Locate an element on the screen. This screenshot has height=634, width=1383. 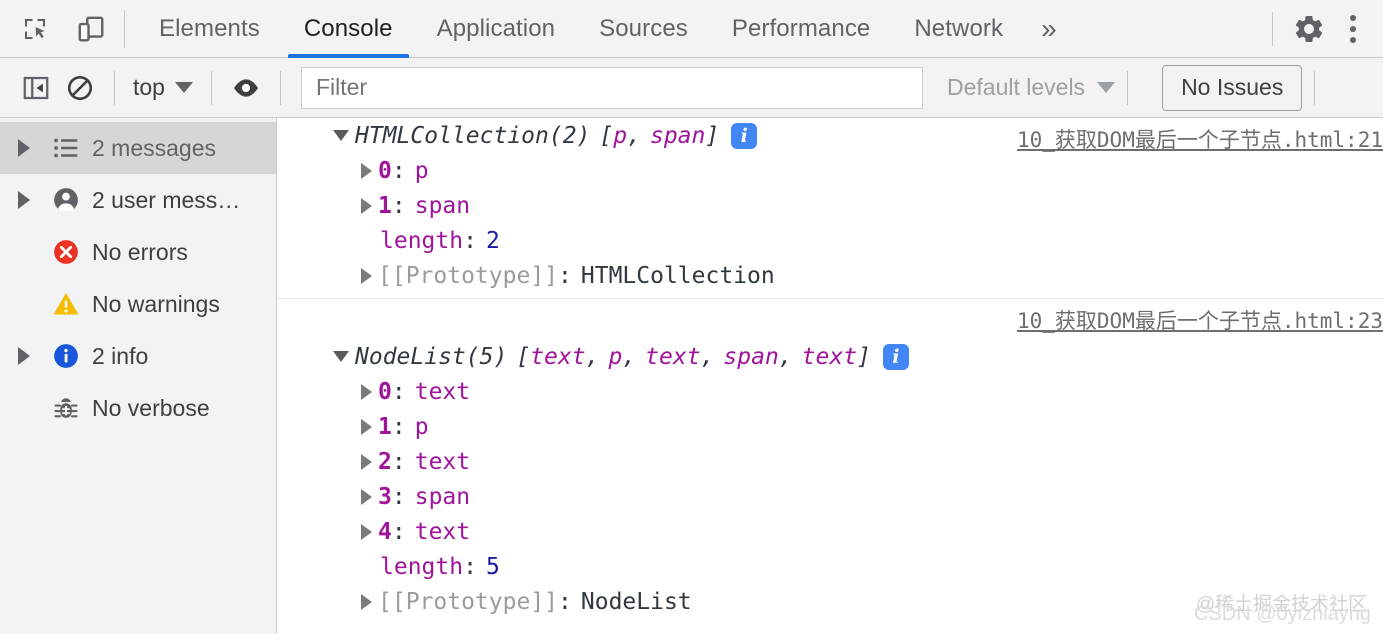
source-link: 10_获取DOM最后一个子节点.html:23 is located at coordinates (1200, 320).